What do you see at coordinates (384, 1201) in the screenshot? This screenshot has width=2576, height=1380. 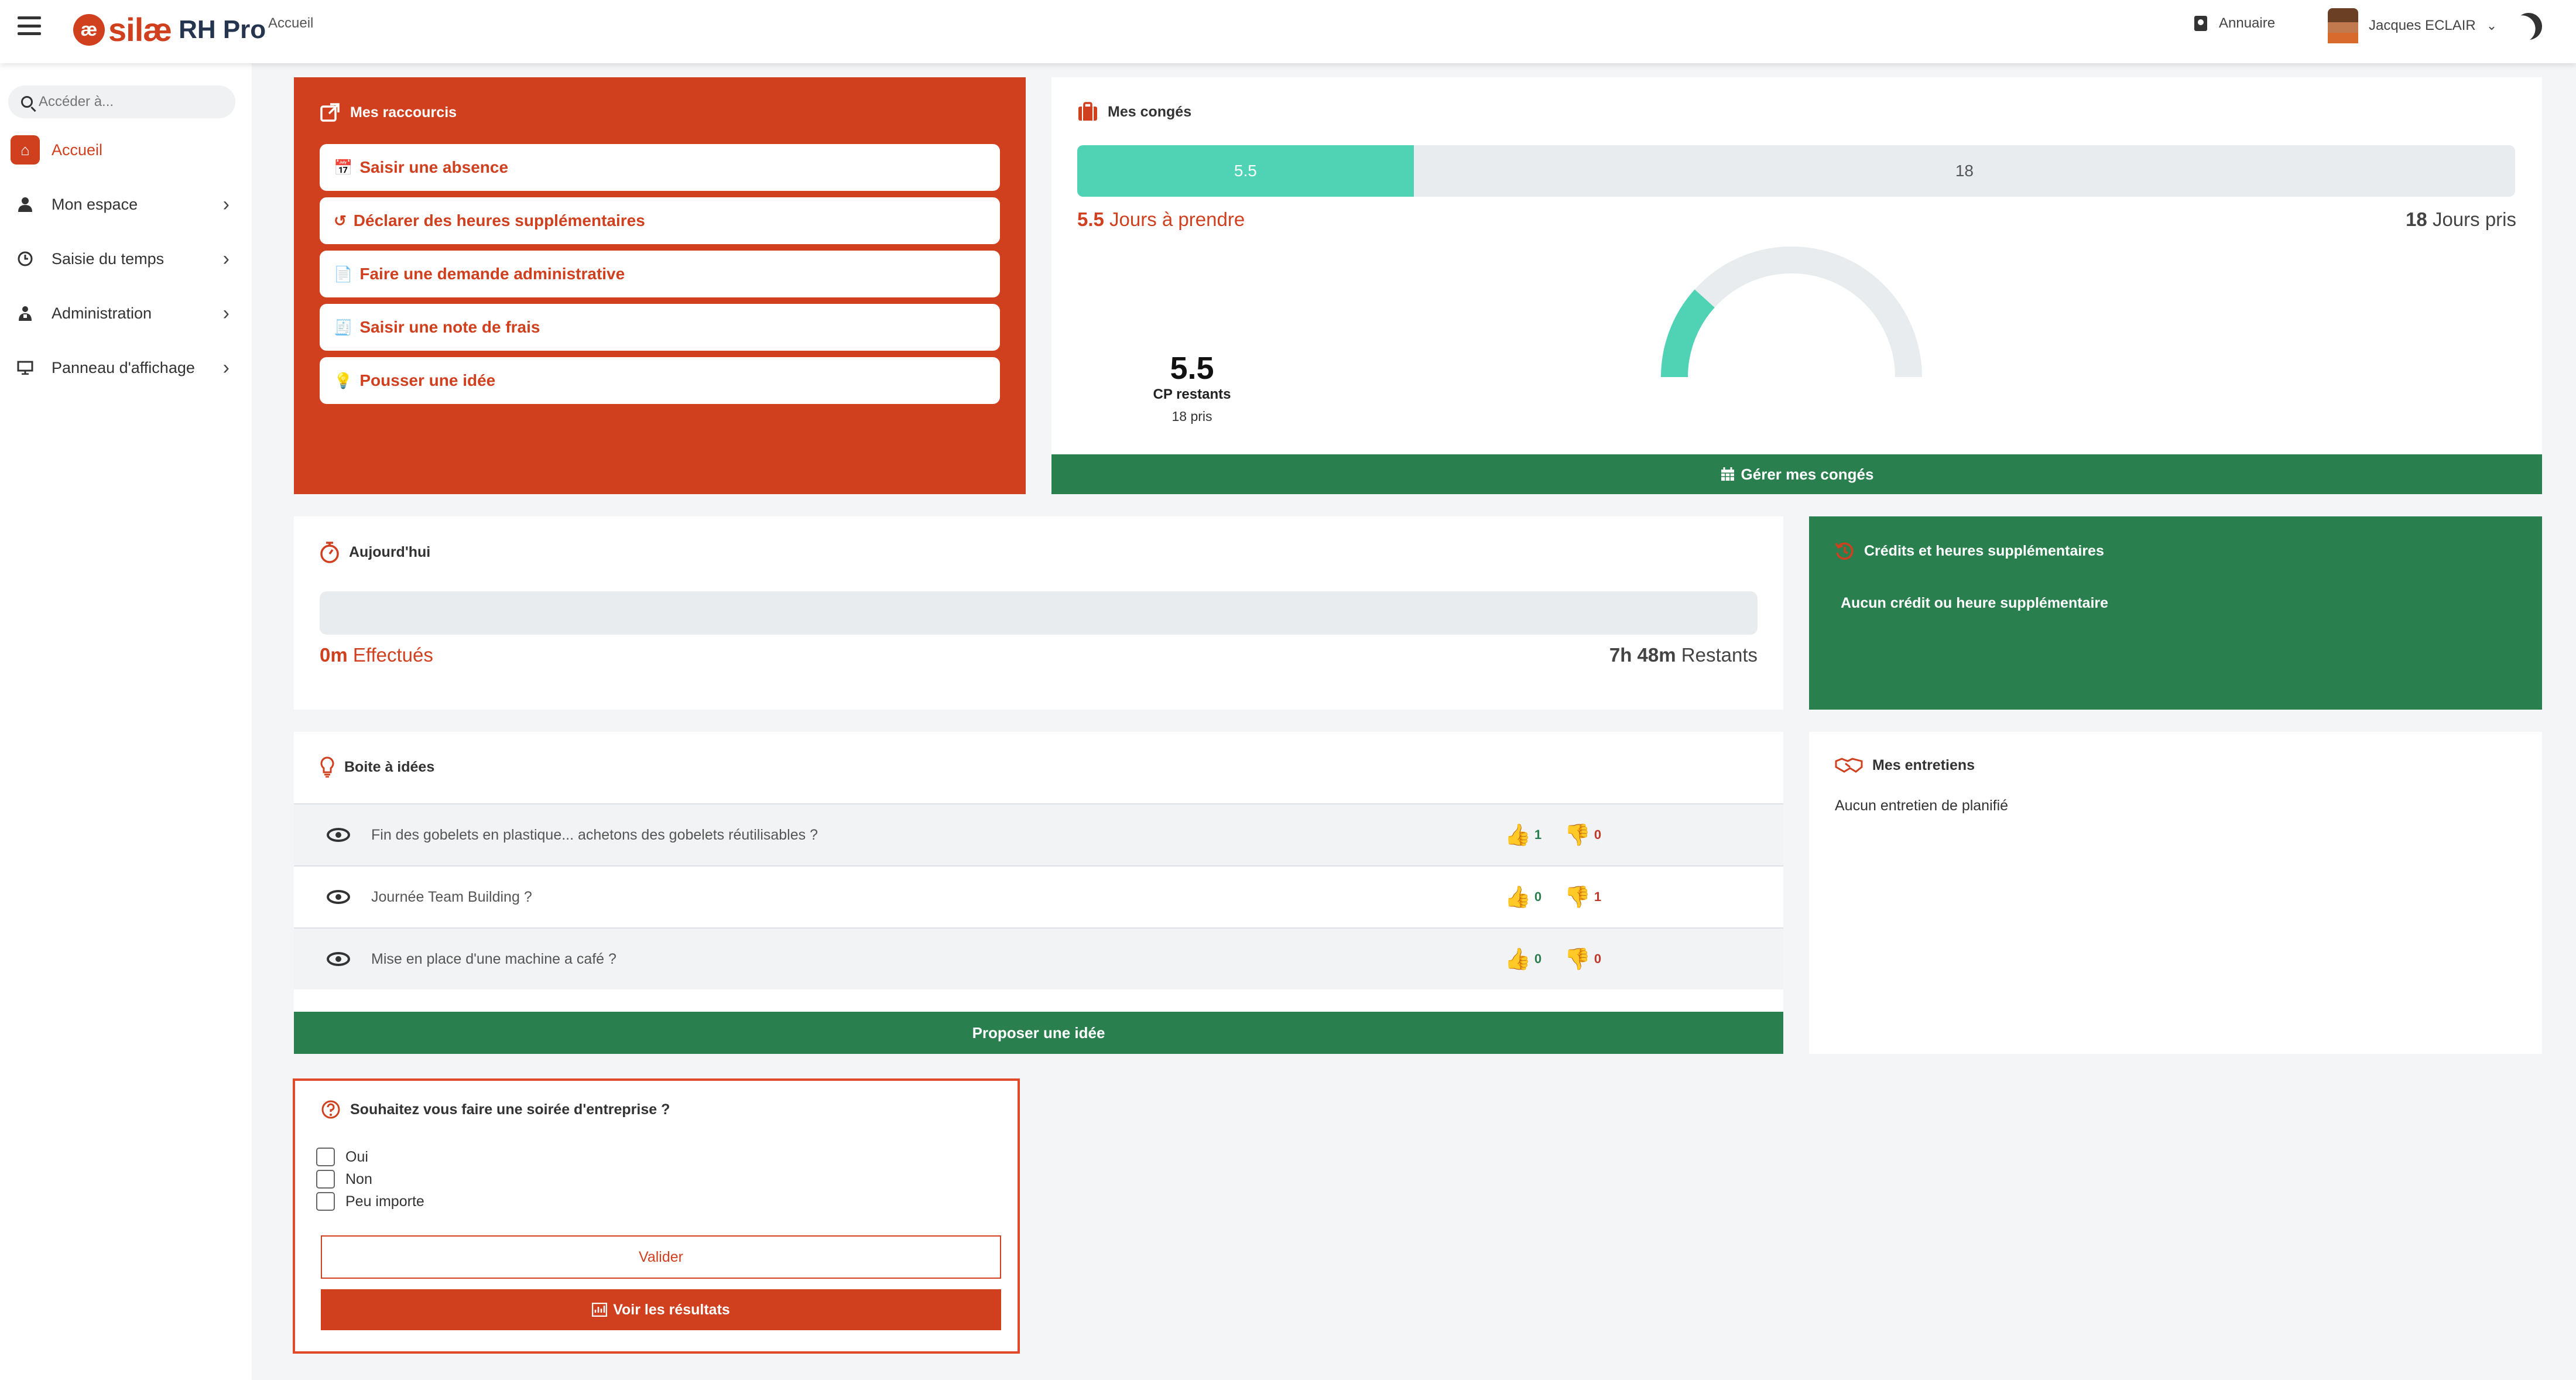 I see `poll-option-label: Peu importe` at bounding box center [384, 1201].